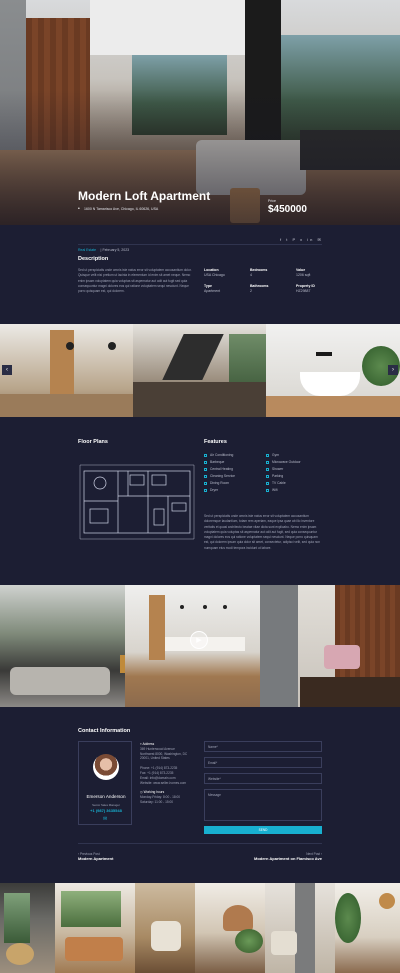  What do you see at coordinates (106, 805) in the screenshot?
I see `agent-role: Senior Sales Manager` at bounding box center [106, 805].